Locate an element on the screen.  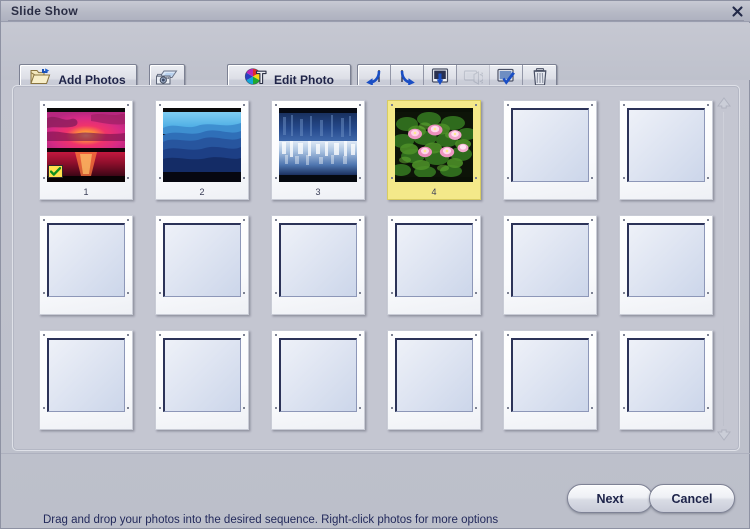
status-badge is located at coordinates (55, 171).